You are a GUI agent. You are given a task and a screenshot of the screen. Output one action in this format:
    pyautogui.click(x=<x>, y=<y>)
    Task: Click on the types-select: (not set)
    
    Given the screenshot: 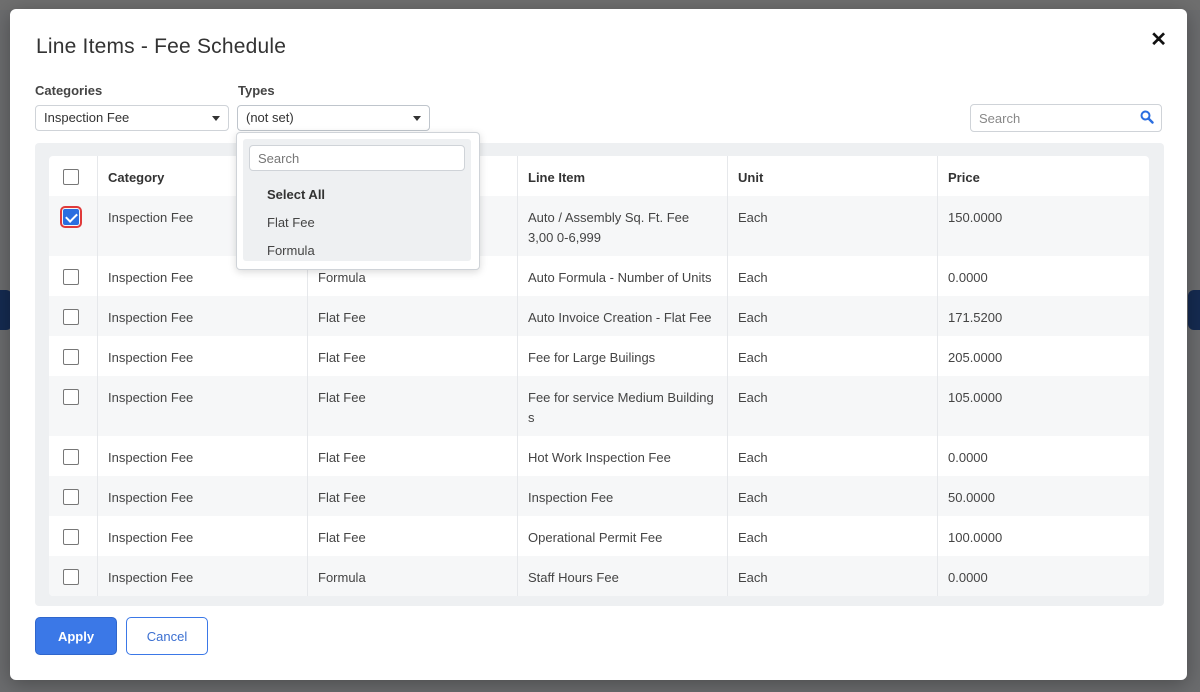 What is the action you would take?
    pyautogui.click(x=333, y=118)
    